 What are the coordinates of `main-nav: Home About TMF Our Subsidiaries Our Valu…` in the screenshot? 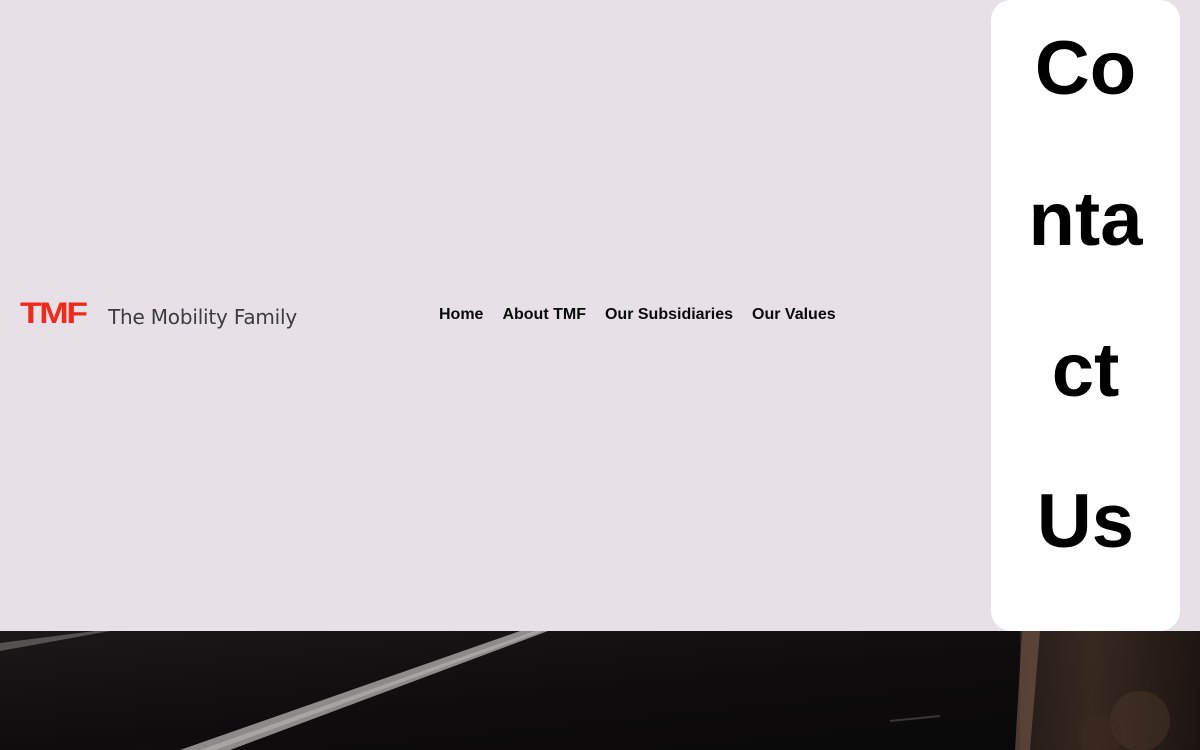 It's located at (637, 315).